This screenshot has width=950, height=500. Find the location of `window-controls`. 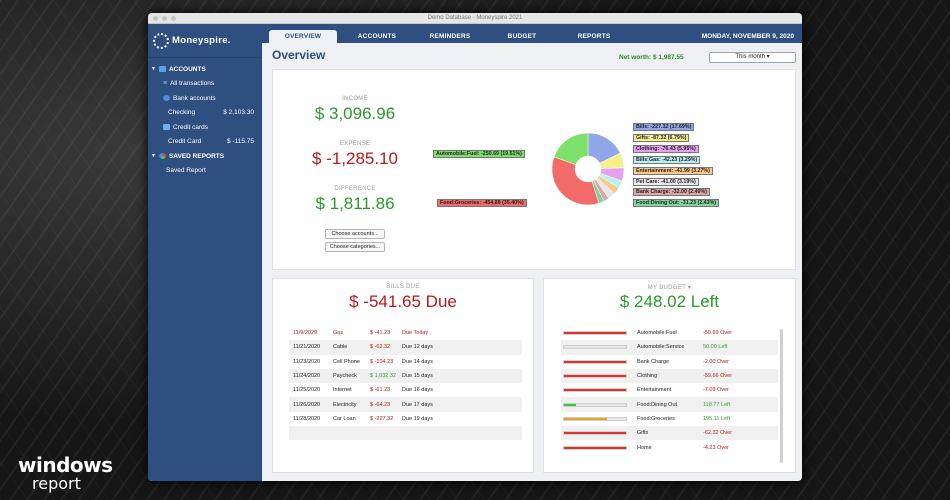

window-controls is located at coordinates (164, 18).